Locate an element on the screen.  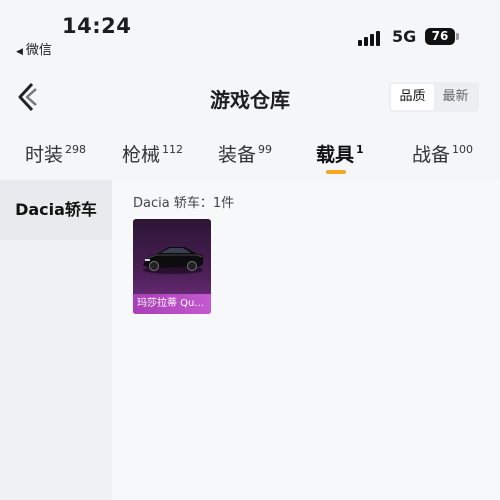
battery-icon: 76 is located at coordinates (440, 36).